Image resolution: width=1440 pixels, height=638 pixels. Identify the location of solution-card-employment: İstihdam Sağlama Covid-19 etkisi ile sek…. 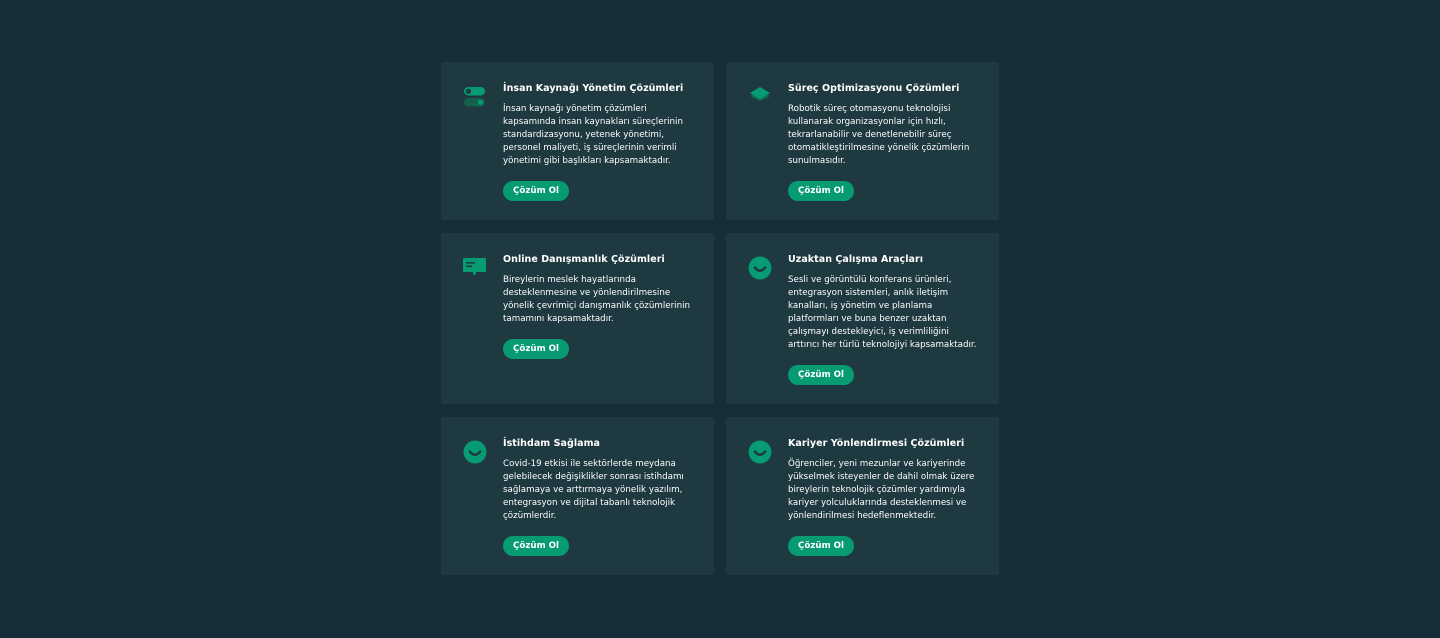
(577, 496).